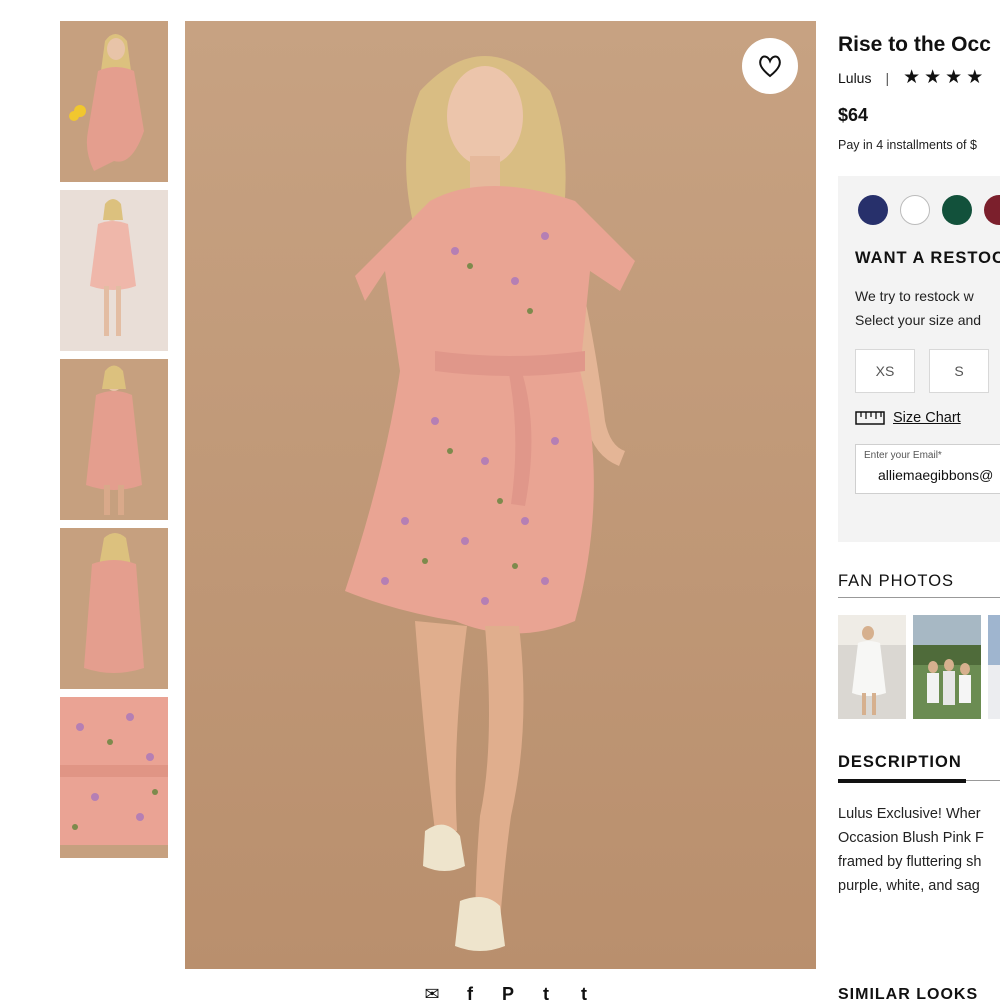 The height and width of the screenshot is (1005, 1000). I want to click on swatch-white, so click(915, 210).